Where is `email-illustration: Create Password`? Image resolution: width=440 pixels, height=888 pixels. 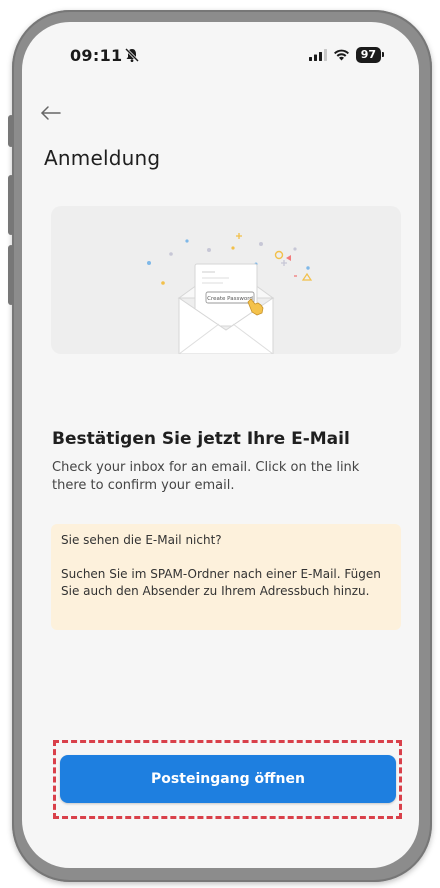
email-illustration: Create Password is located at coordinates (226, 280).